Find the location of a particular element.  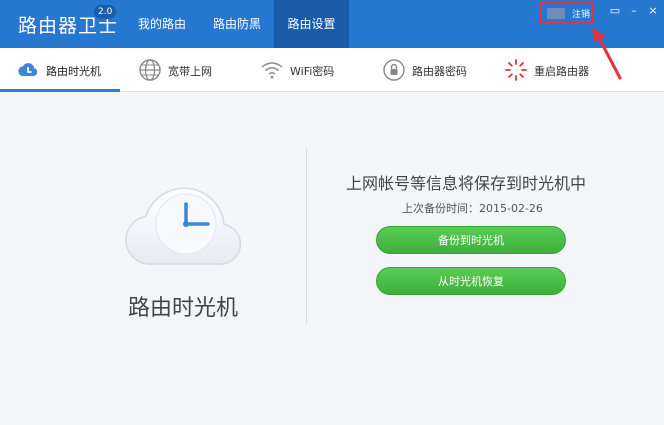

close-icon: × is located at coordinates (653, 11).